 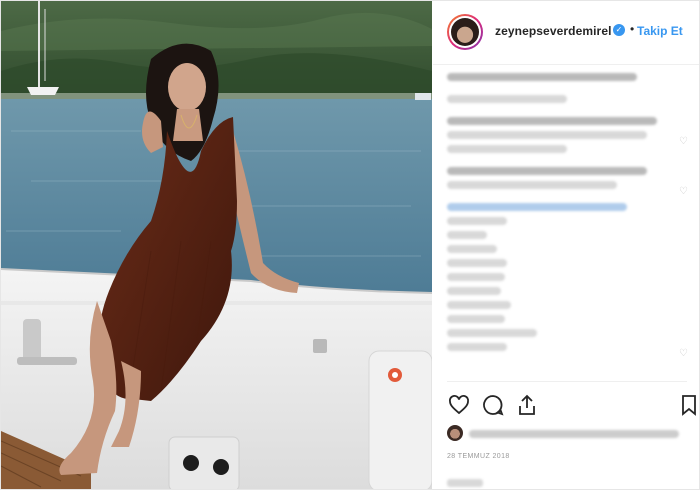 What do you see at coordinates (478, 456) in the screenshot?
I see `post-date: 28 TEMMUZ 2018` at bounding box center [478, 456].